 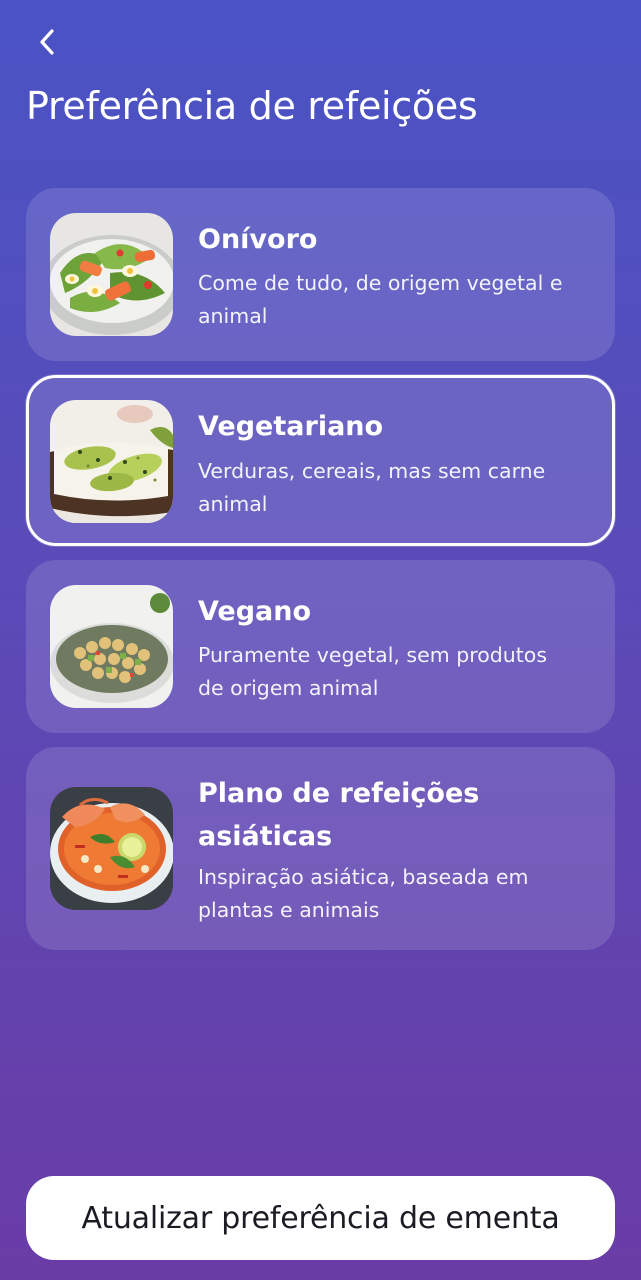 What do you see at coordinates (111, 646) in the screenshot?
I see `chickpea-bowl-image` at bounding box center [111, 646].